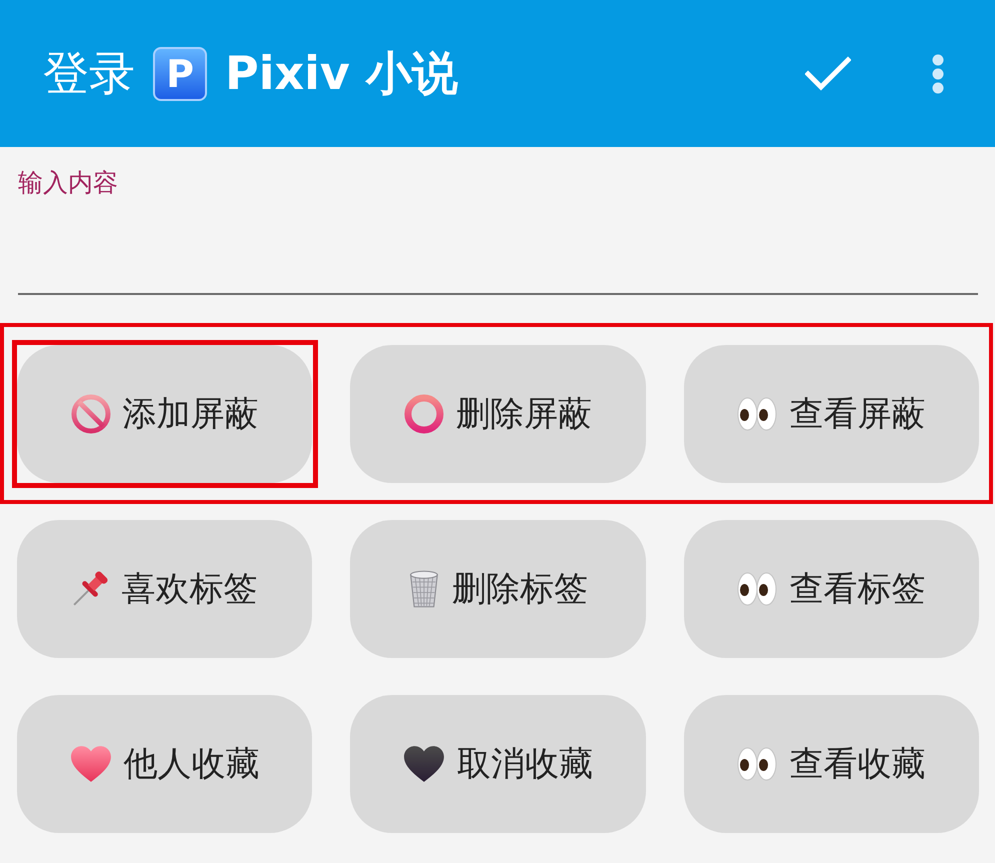 This screenshot has height=863, width=995. I want to click on title-text: 登录, so click(89, 74).